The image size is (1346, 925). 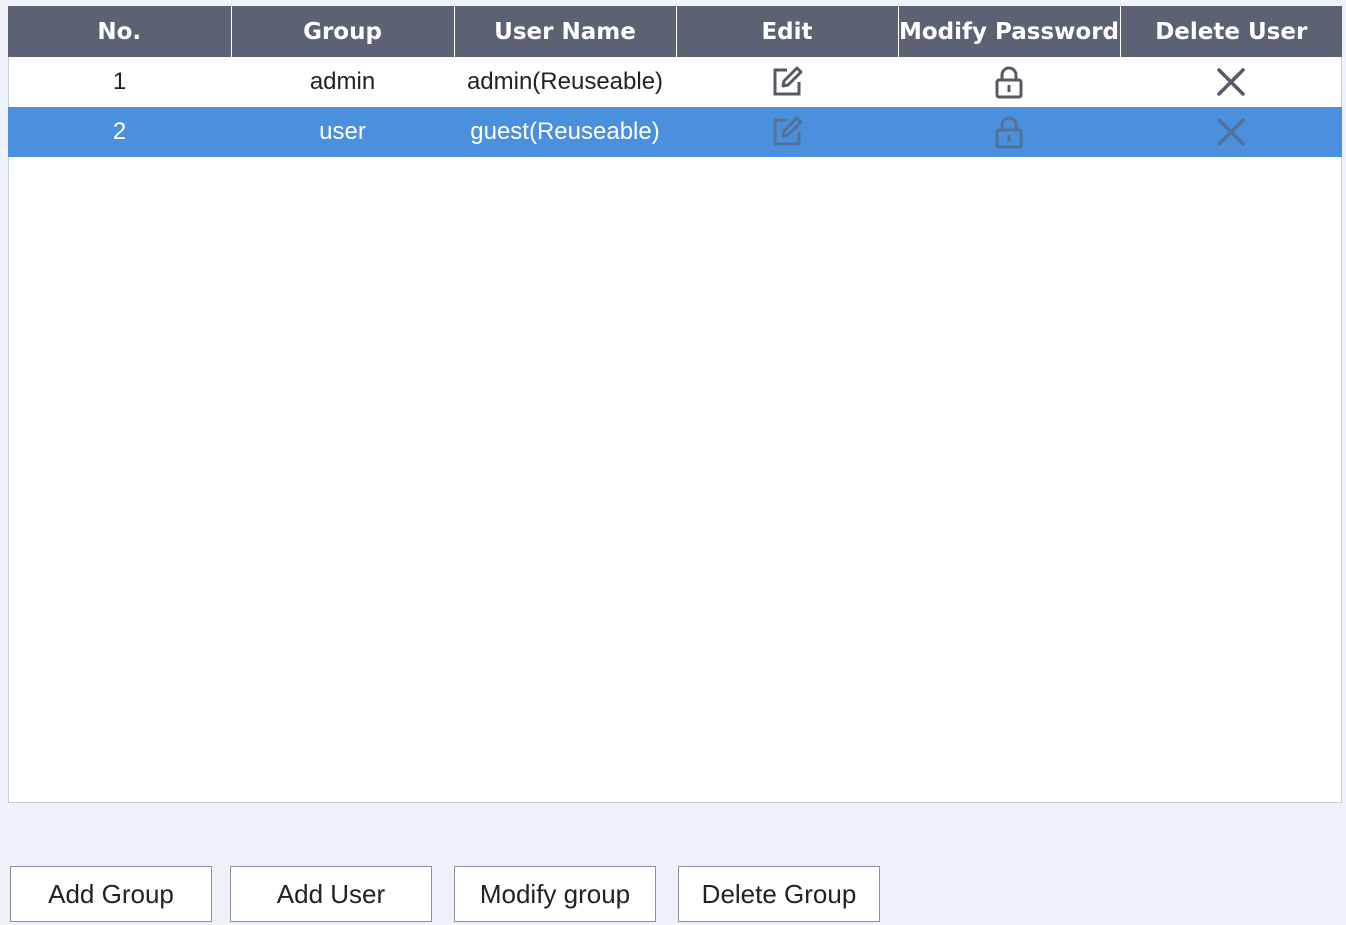 I want to click on cell-no: 2, so click(x=119, y=132).